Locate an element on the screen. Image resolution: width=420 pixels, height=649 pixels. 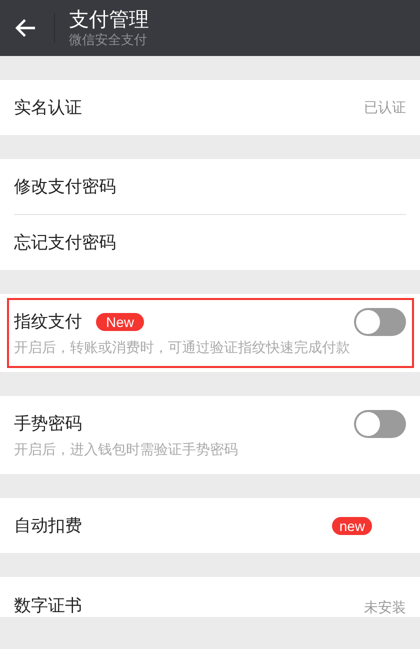
page-title: 支付管理 is located at coordinates (109, 19).